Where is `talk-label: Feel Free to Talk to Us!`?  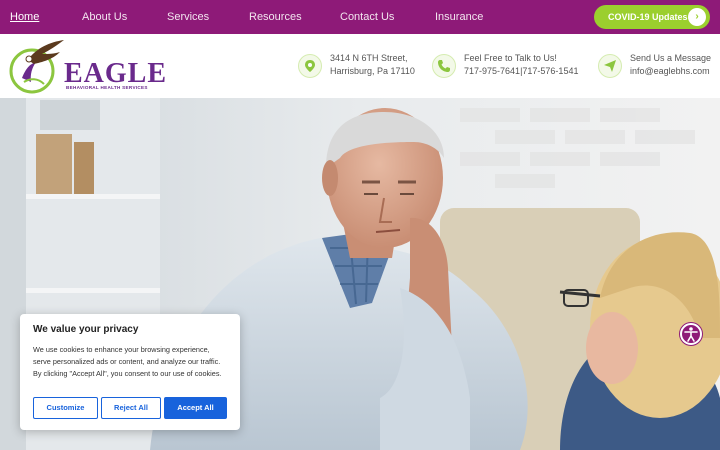
talk-label: Feel Free to Talk to Us! is located at coordinates (510, 58).